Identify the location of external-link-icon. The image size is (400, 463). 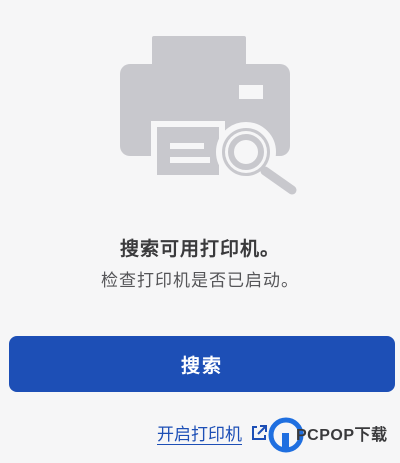
(259, 433).